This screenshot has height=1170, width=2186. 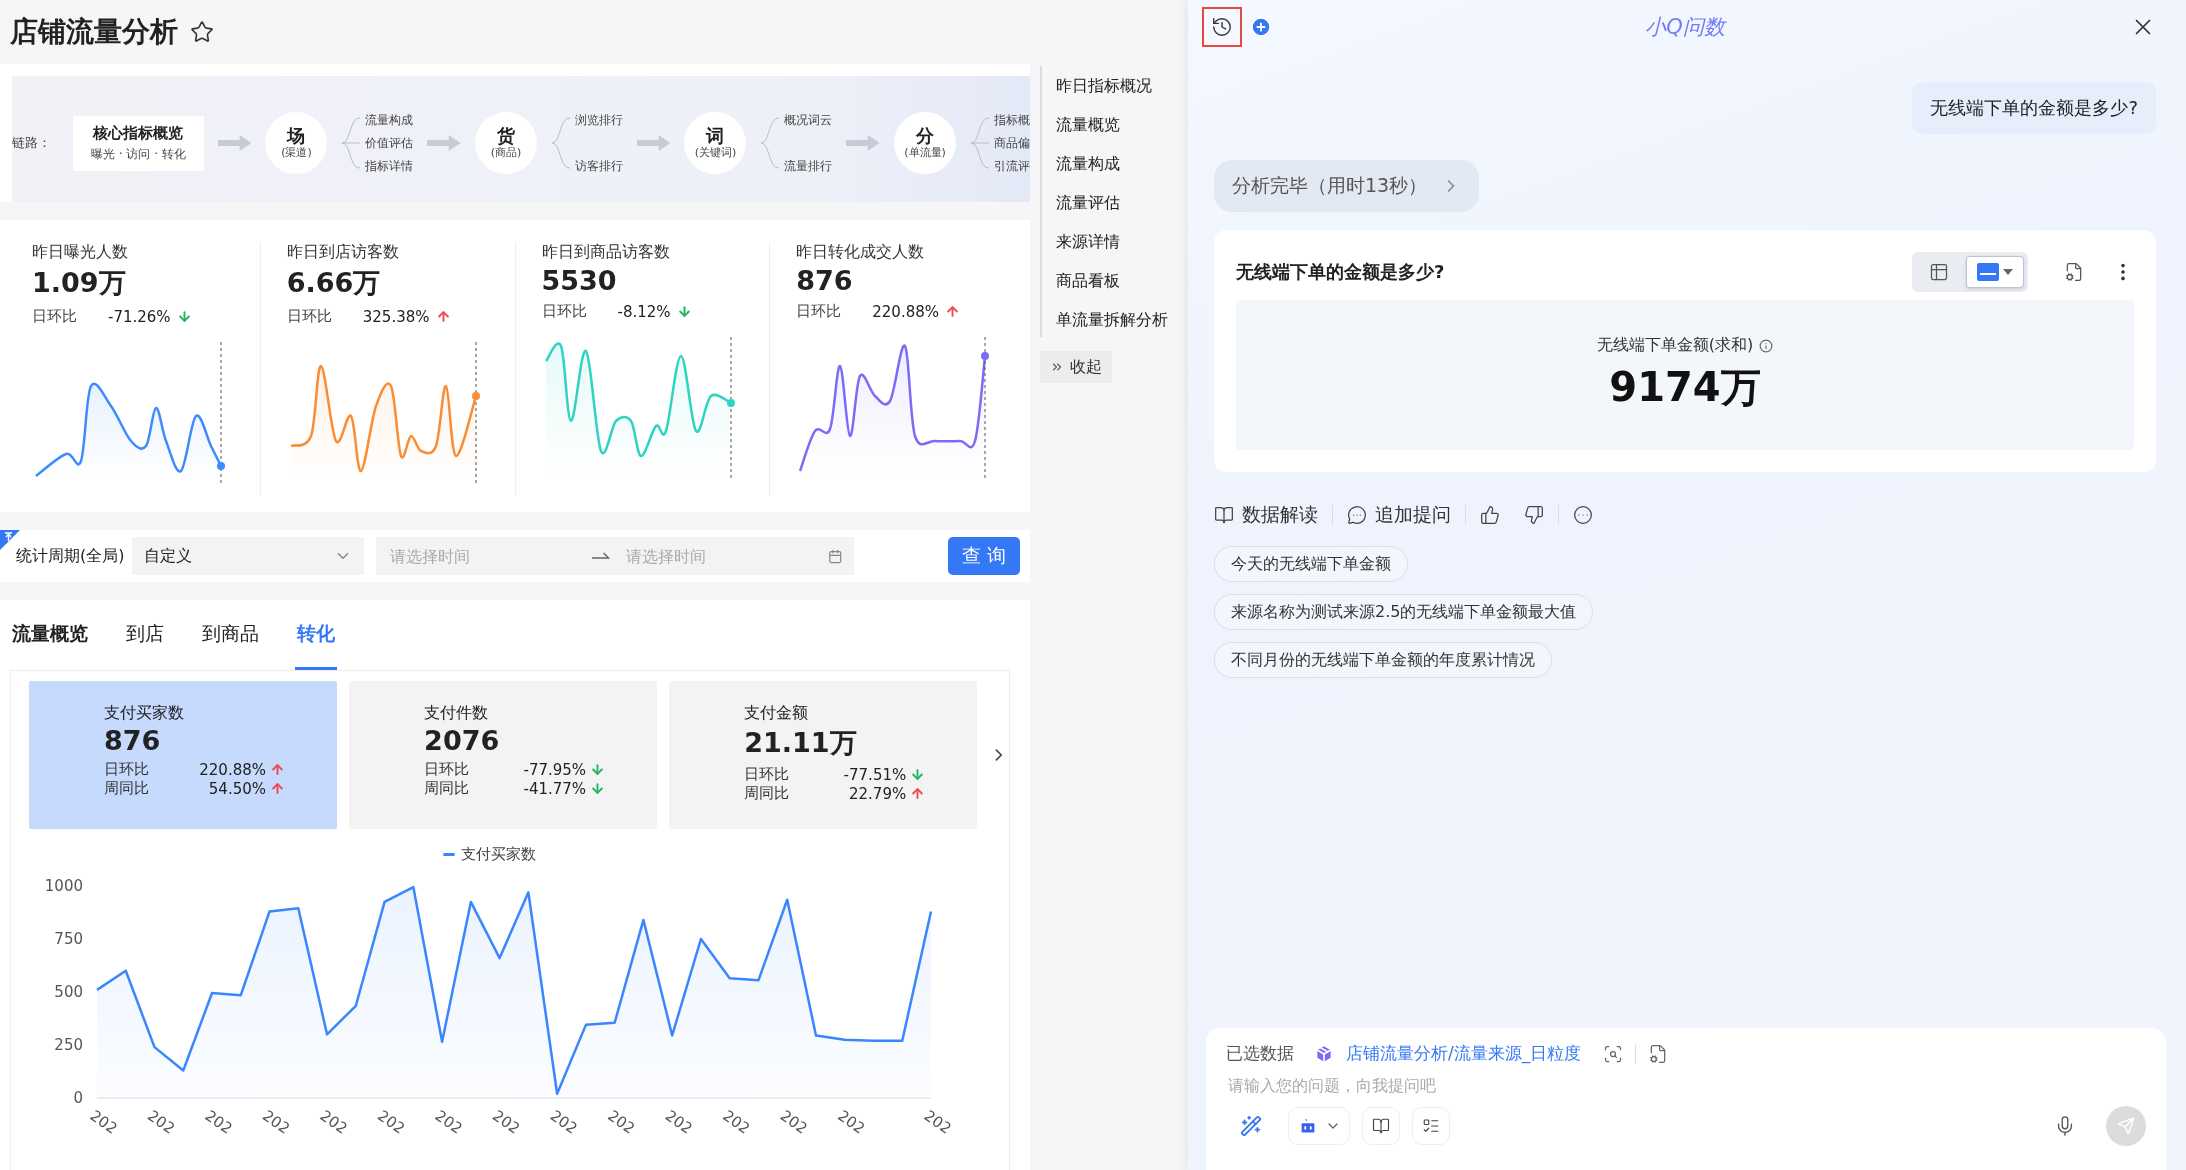 I want to click on metric-value: 5530, so click(x=579, y=281).